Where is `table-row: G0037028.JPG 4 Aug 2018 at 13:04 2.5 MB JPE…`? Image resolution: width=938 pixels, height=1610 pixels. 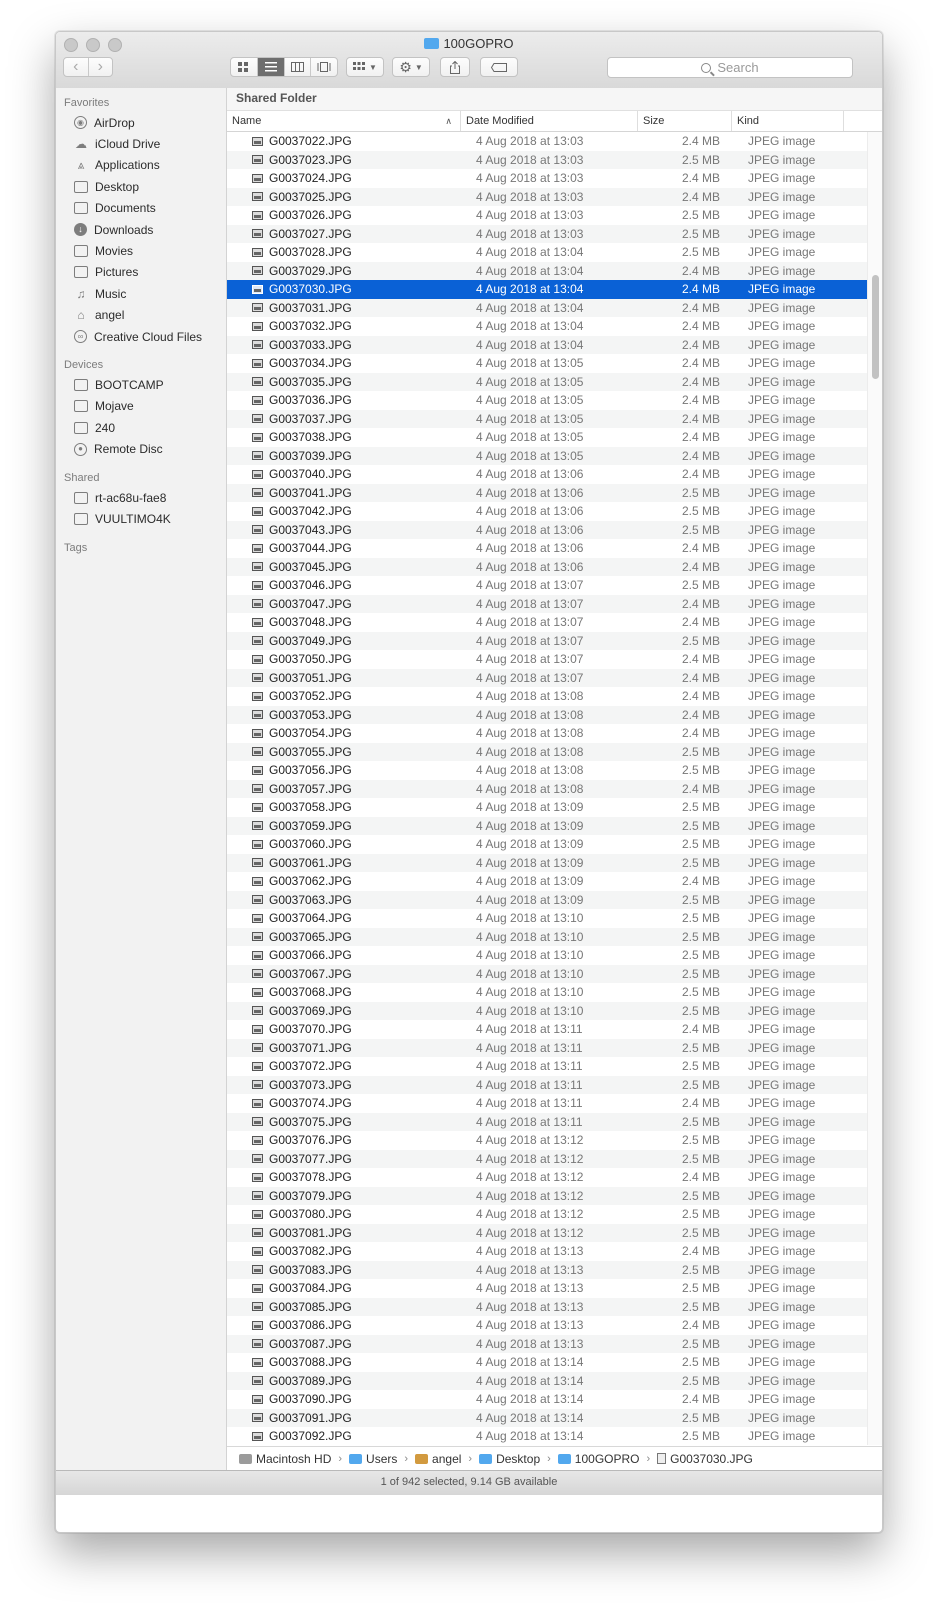 table-row: G0037028.JPG 4 Aug 2018 at 13:04 2.5 MB JPE… is located at coordinates (554, 252).